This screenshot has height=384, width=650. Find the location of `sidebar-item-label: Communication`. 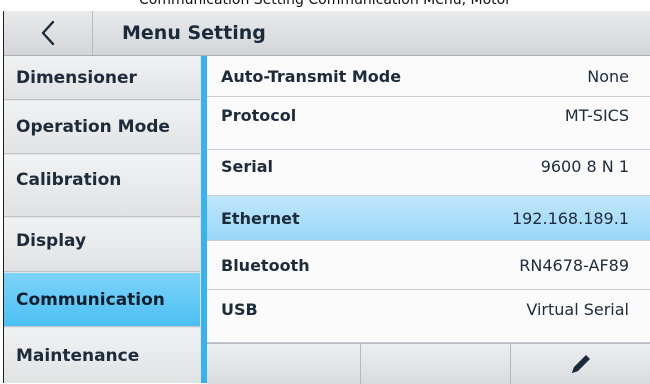

sidebar-item-label: Communication is located at coordinates (90, 299).